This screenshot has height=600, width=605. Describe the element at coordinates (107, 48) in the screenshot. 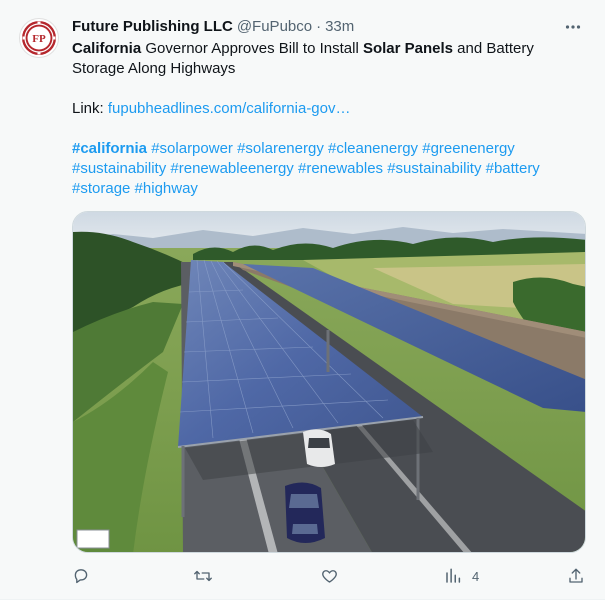

I see `headline-bold-california: California` at that location.